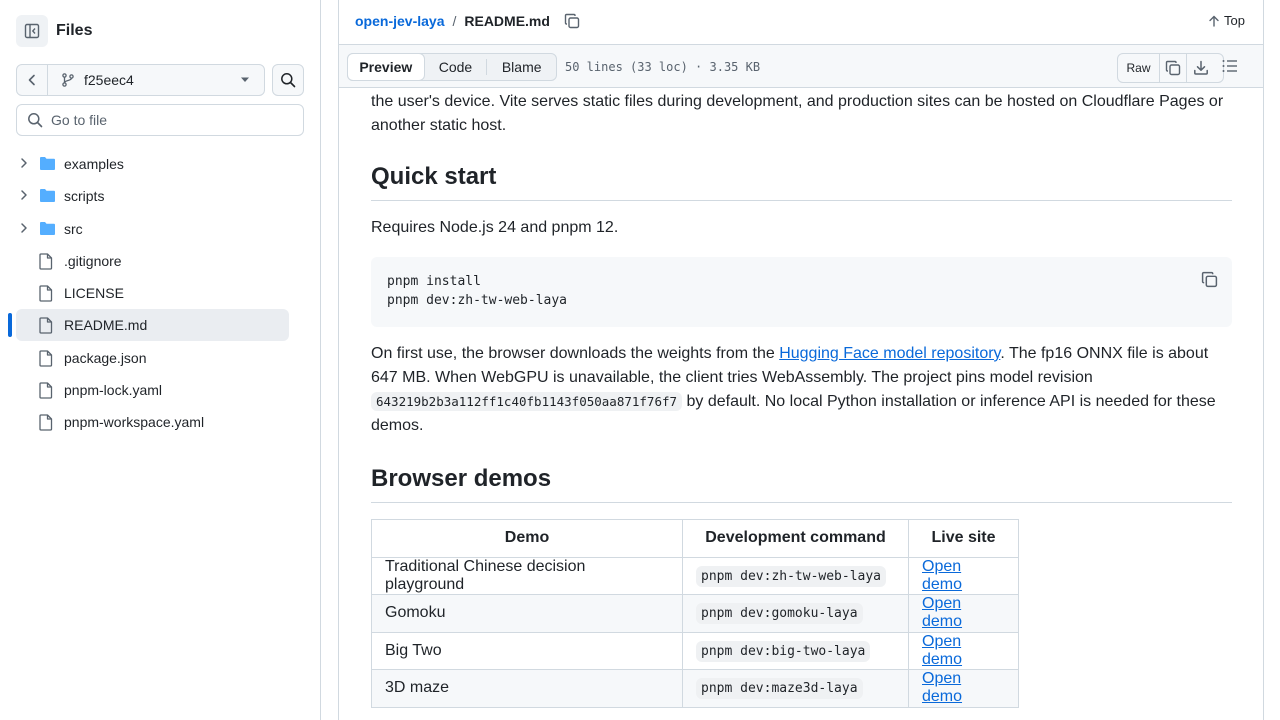  Describe the element at coordinates (245, 79) in the screenshot. I see `caret-down-icon` at that location.